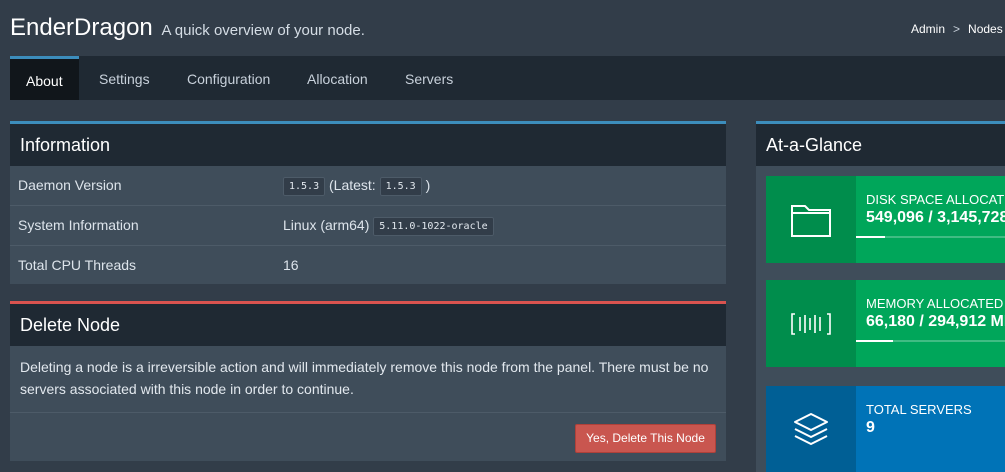  What do you see at coordinates (870, 237) in the screenshot?
I see `disk-space-progress-fill` at bounding box center [870, 237].